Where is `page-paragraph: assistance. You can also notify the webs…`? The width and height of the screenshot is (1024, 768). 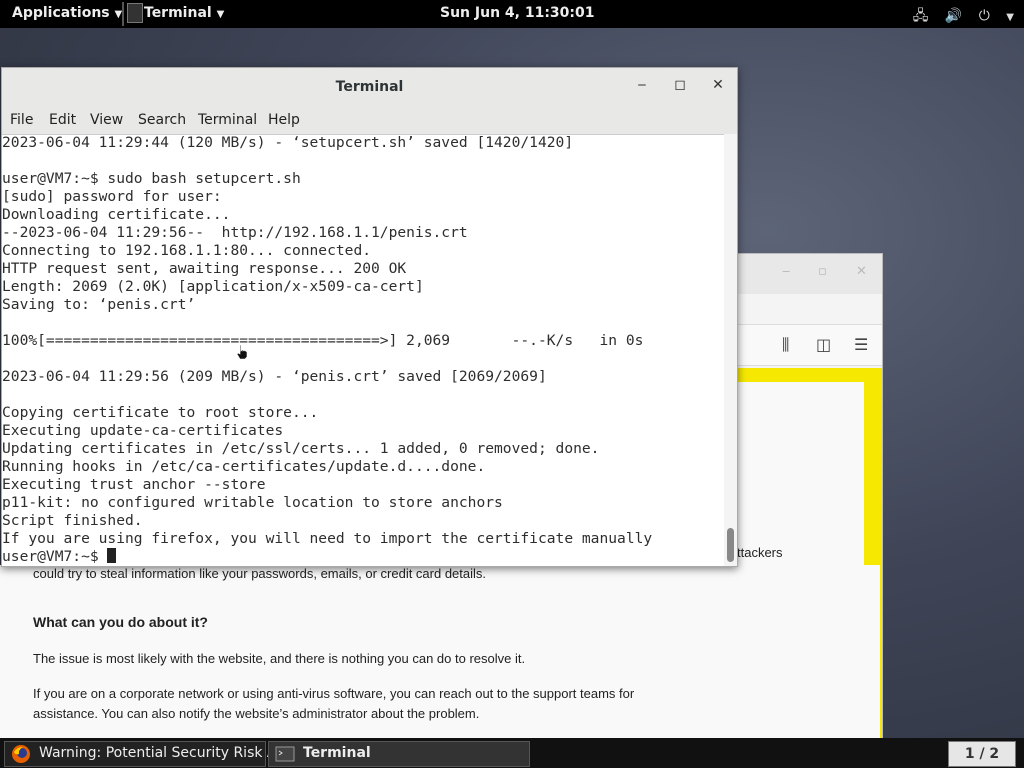 page-paragraph: assistance. You can also notify the webs… is located at coordinates (256, 713).